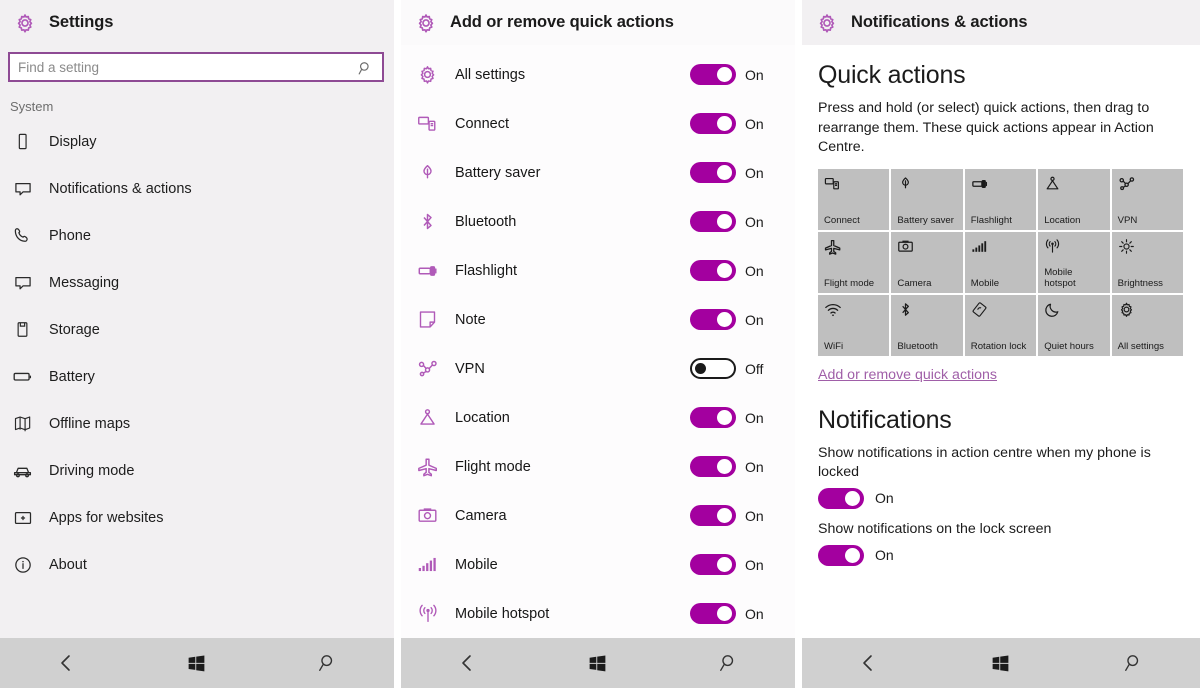 This screenshot has height=688, width=1200. Describe the element at coordinates (598, 417) in the screenshot. I see `quick-action-row-location: Location On` at that location.